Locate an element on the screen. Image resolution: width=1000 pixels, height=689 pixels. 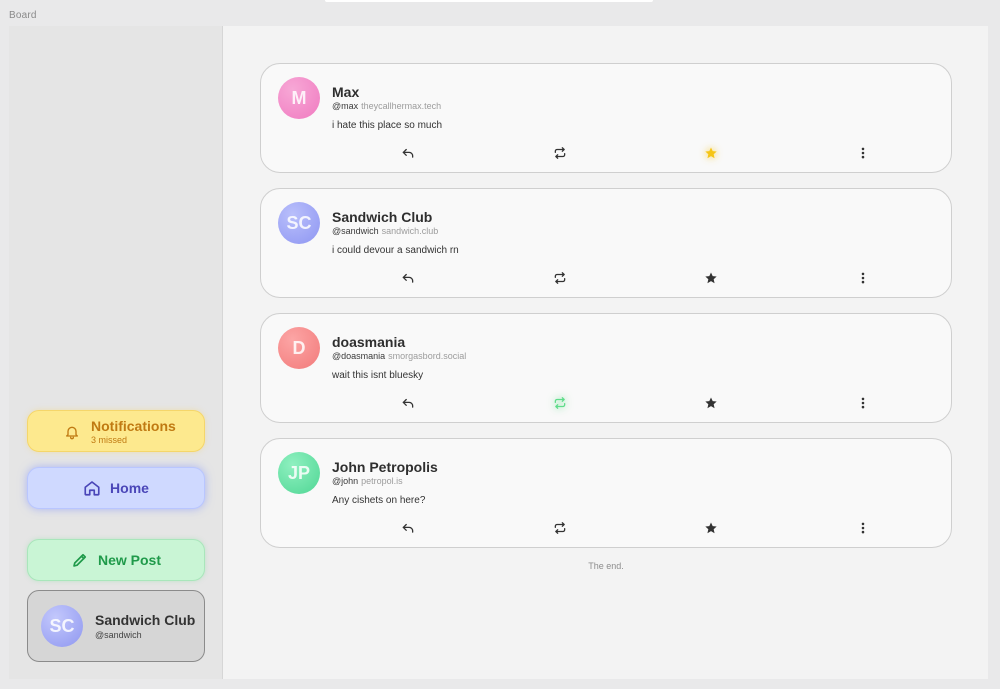
avatar: D is located at coordinates (299, 348).